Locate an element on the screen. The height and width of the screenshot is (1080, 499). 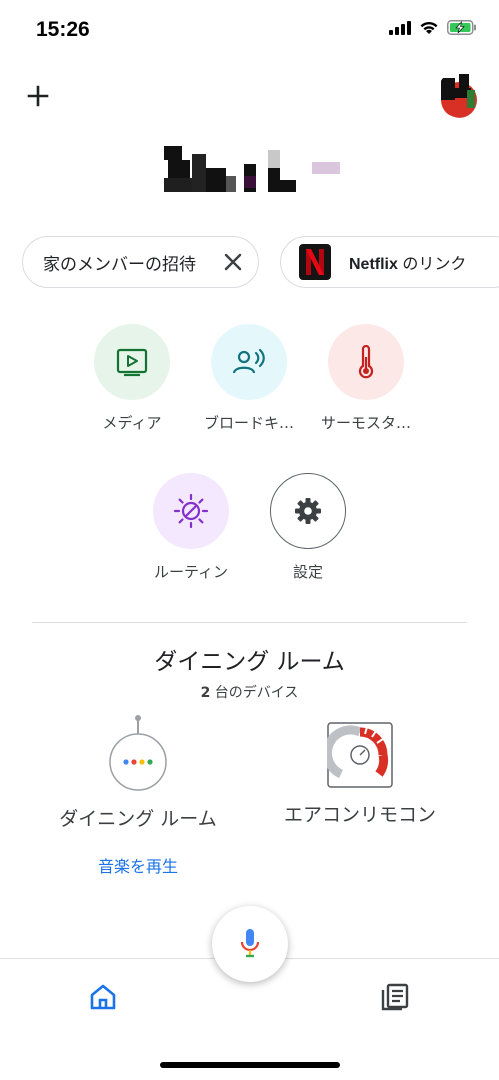
room-title: ダイニング ルーム is located at coordinates (249, 662).